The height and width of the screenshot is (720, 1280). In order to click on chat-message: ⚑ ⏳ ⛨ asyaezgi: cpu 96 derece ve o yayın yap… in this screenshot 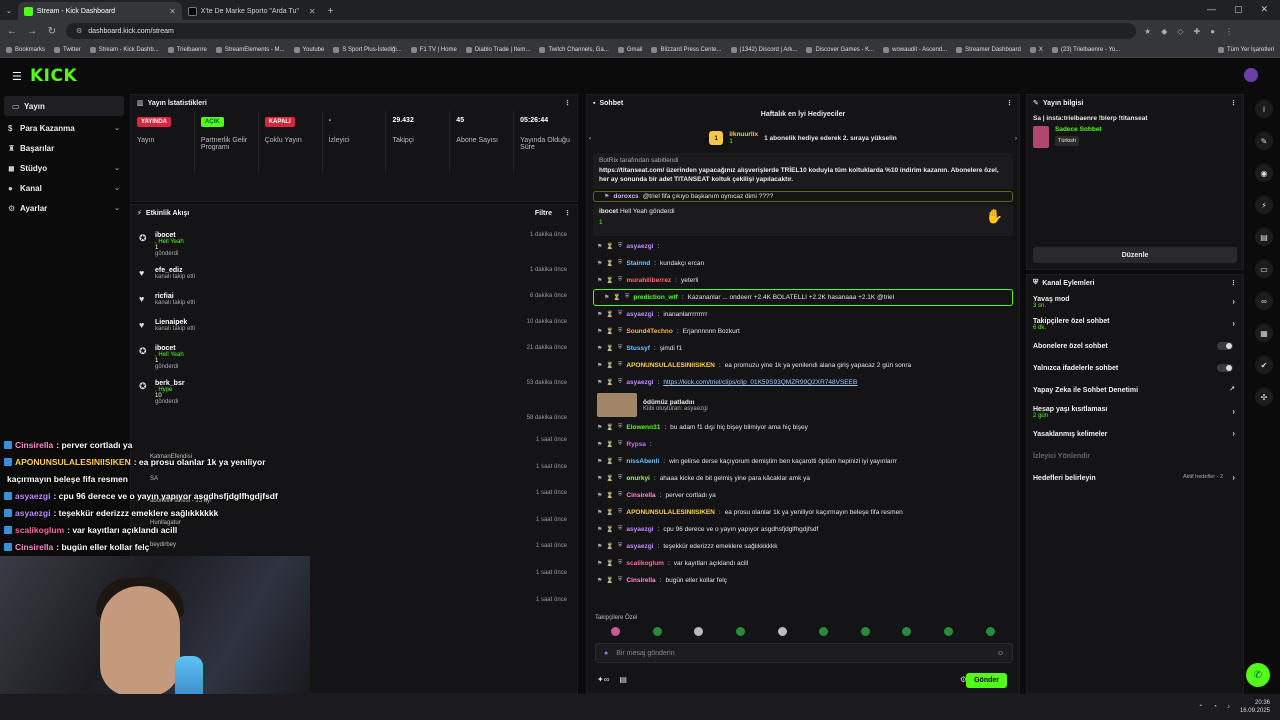, I will do `click(803, 529)`.